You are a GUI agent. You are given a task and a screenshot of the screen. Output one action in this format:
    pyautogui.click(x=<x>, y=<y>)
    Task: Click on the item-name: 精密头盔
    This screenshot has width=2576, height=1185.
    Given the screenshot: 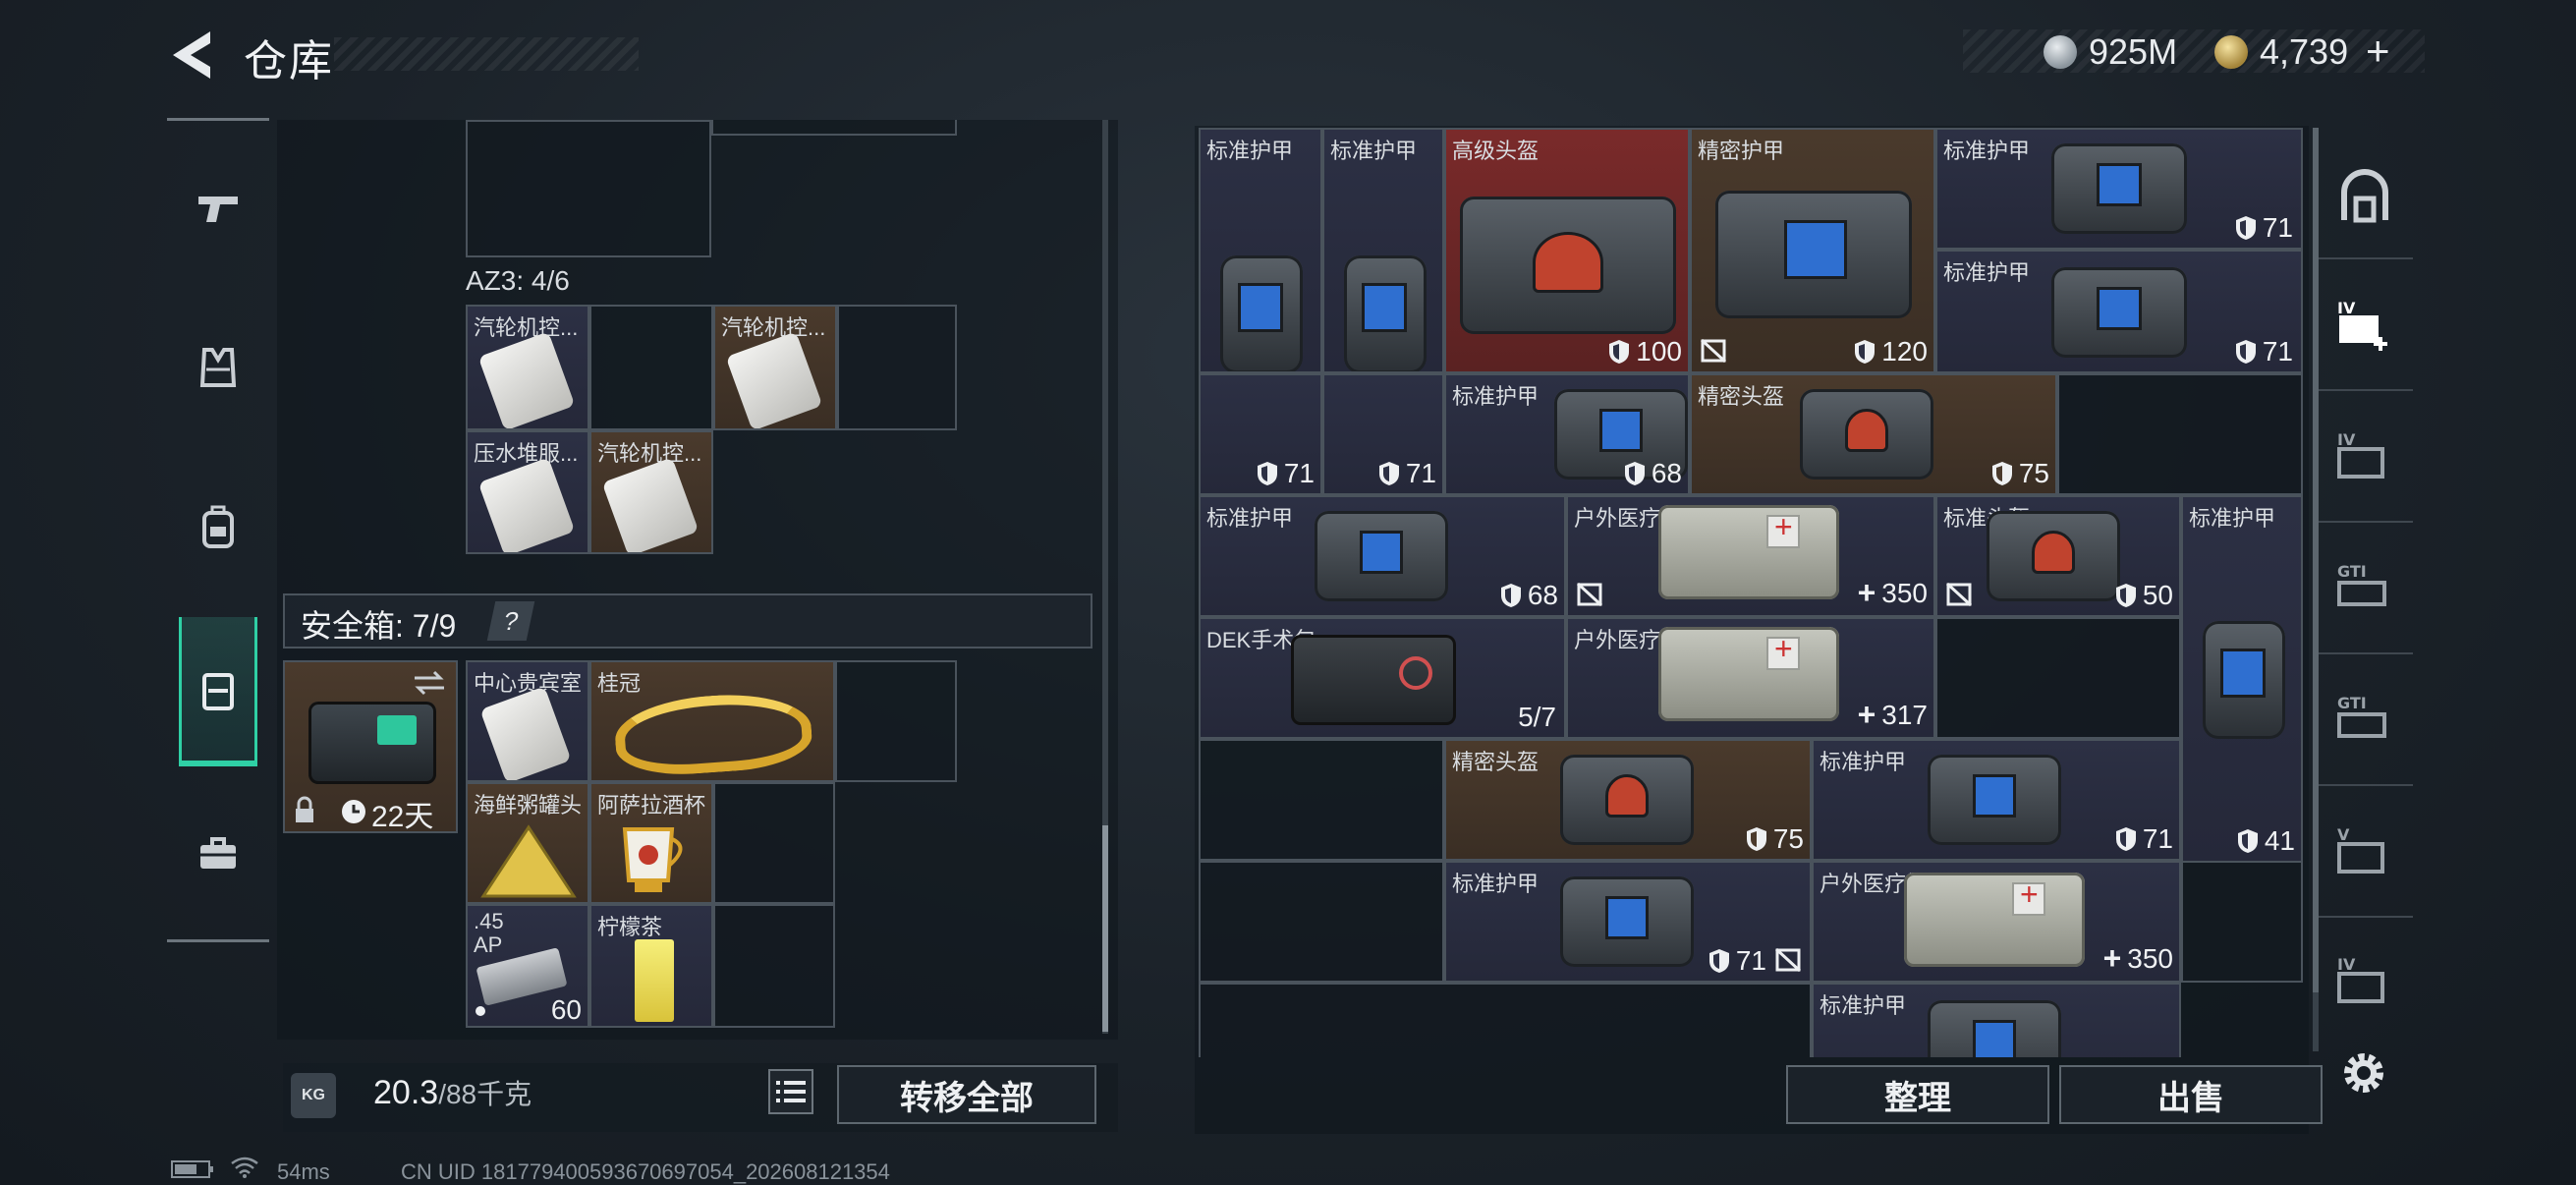 What is the action you would take?
    pyautogui.click(x=1496, y=762)
    